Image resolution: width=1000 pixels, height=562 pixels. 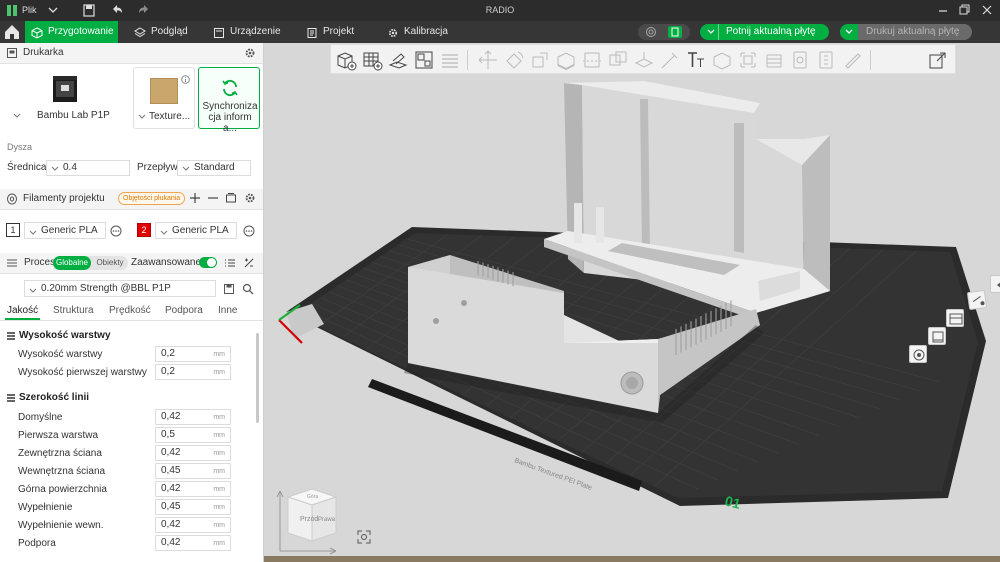 What do you see at coordinates (398, 60) in the screenshot?
I see `auto-orient-icon` at bounding box center [398, 60].